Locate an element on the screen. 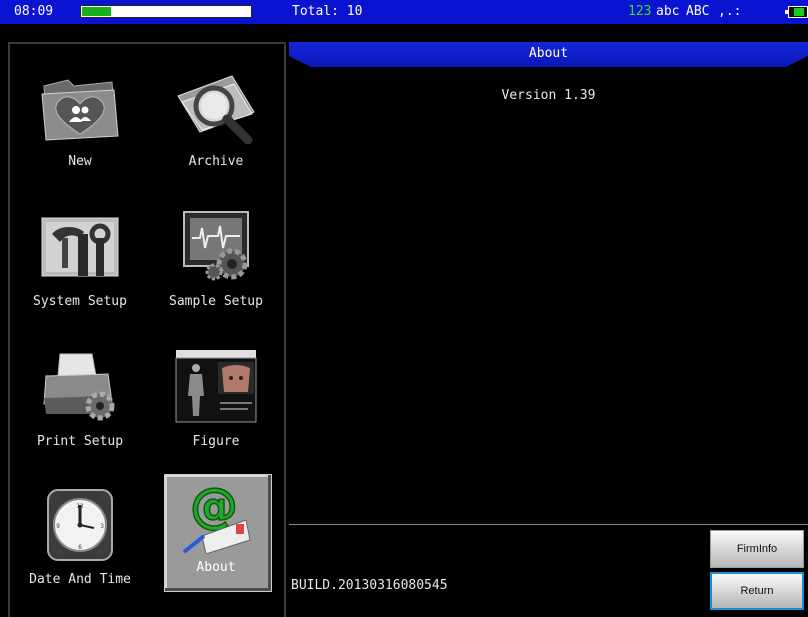 Image resolution: width=808 pixels, height=617 pixels. total-count: Total: 10 is located at coordinates (327, 11).